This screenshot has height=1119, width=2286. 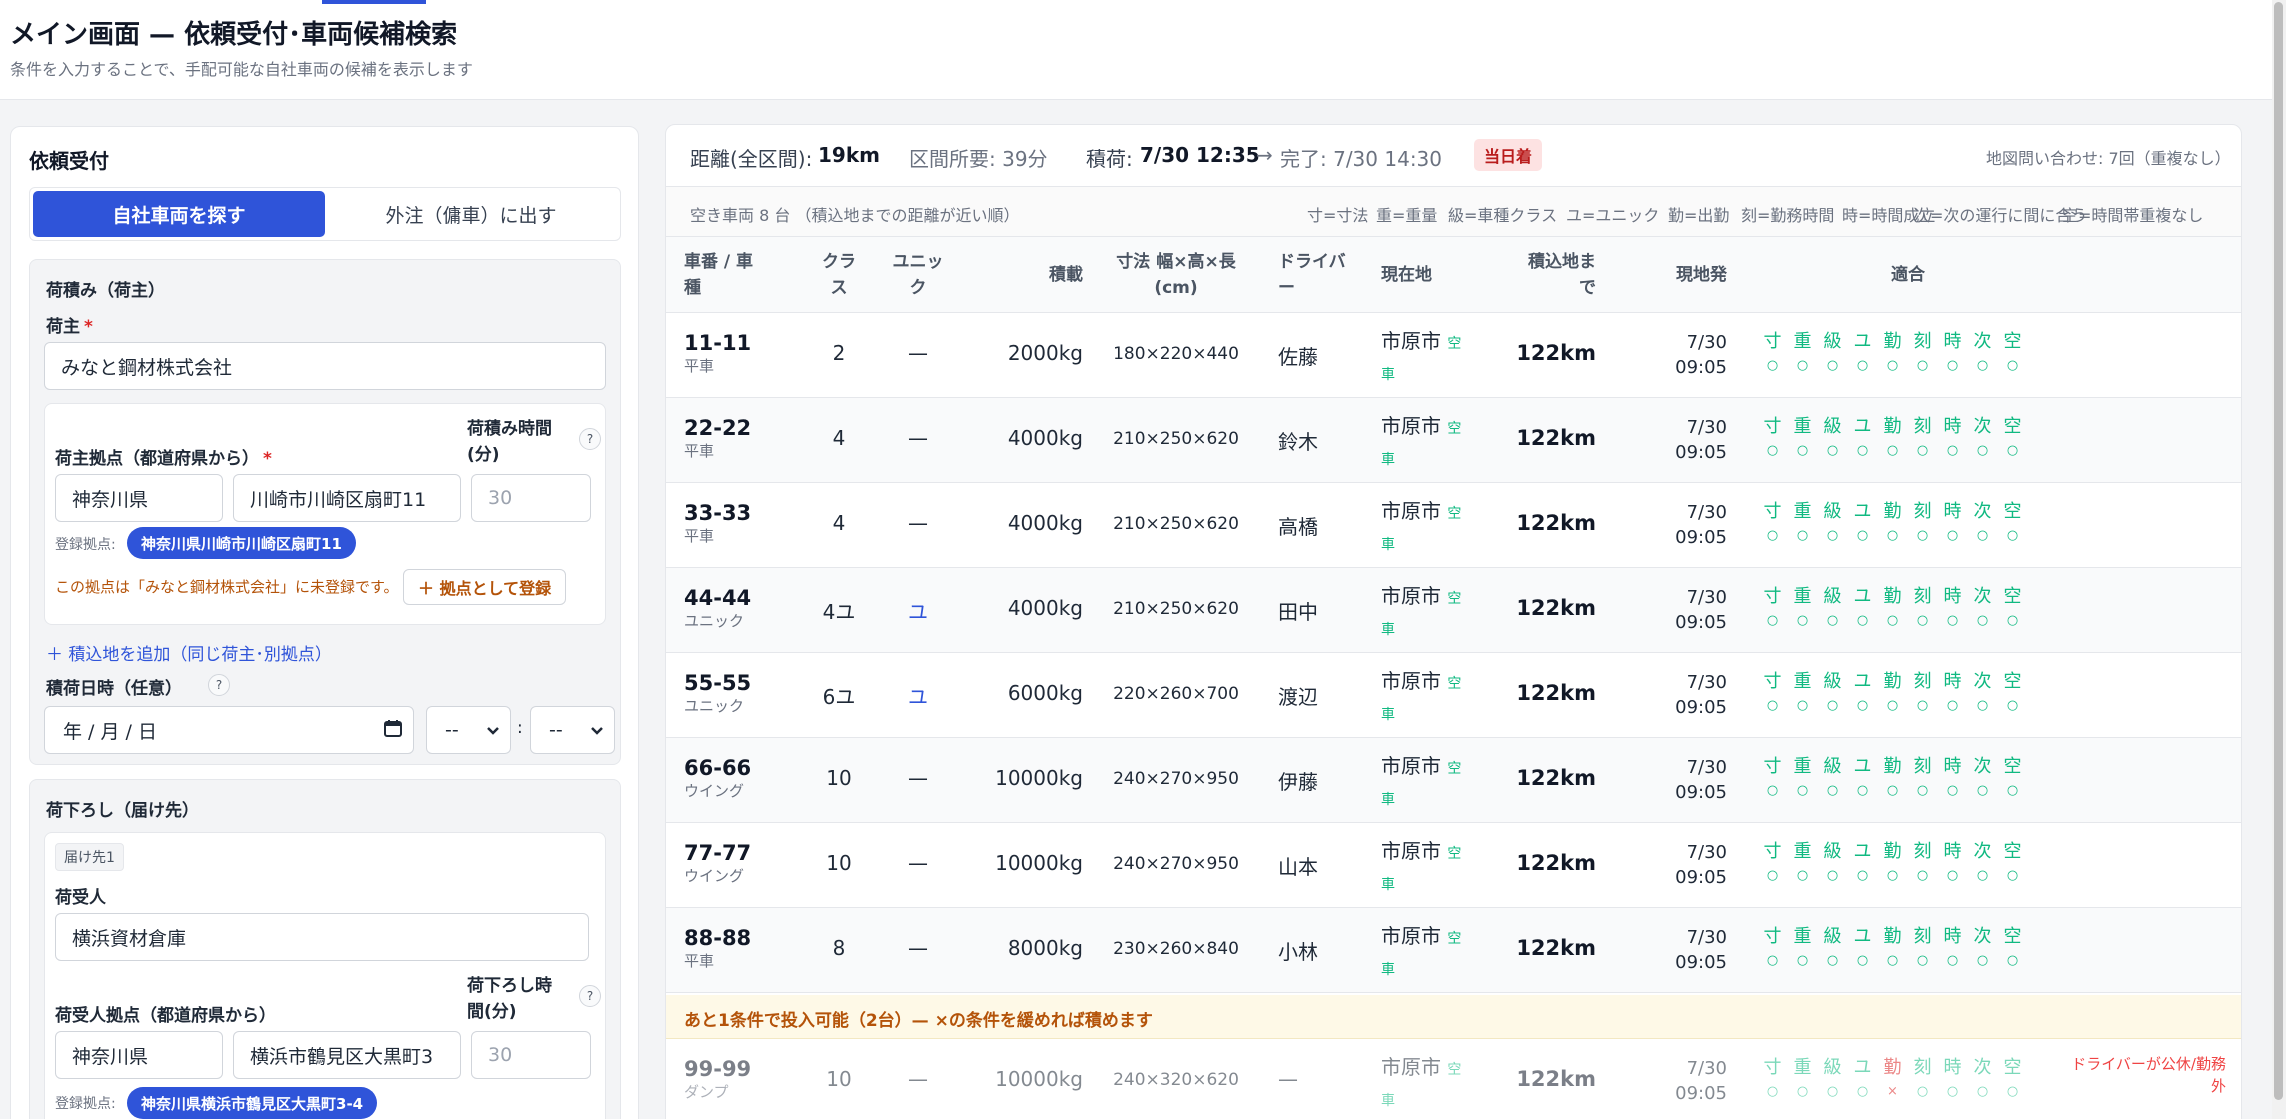 What do you see at coordinates (2108, 158) in the screenshot?
I see `map-query-count: 地図問い合わせ: 7回（重複なし）` at bounding box center [2108, 158].